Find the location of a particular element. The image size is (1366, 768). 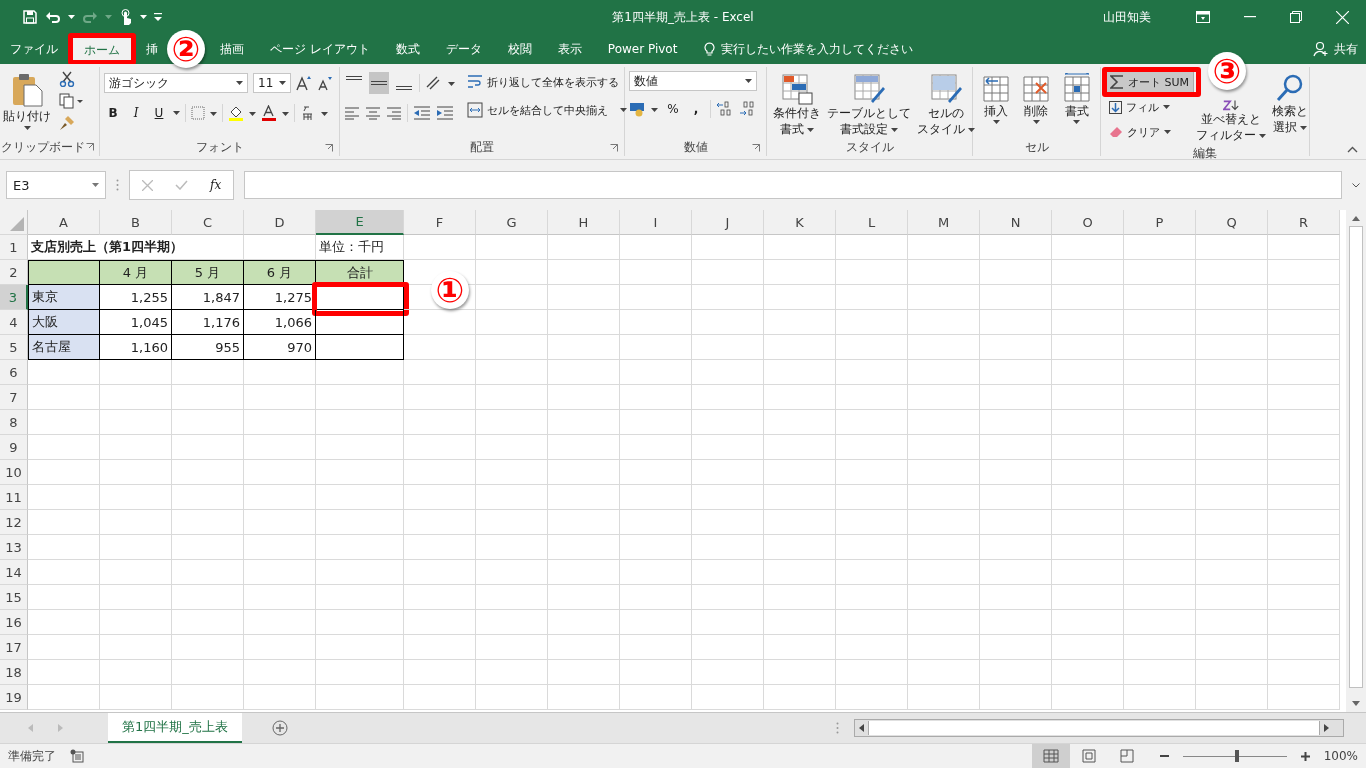

column-header: I is located at coordinates (656, 222).